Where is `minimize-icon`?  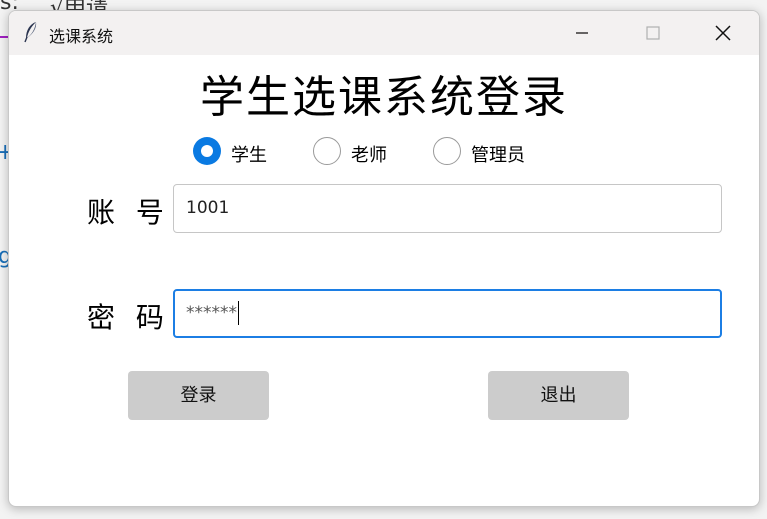 minimize-icon is located at coordinates (582, 33).